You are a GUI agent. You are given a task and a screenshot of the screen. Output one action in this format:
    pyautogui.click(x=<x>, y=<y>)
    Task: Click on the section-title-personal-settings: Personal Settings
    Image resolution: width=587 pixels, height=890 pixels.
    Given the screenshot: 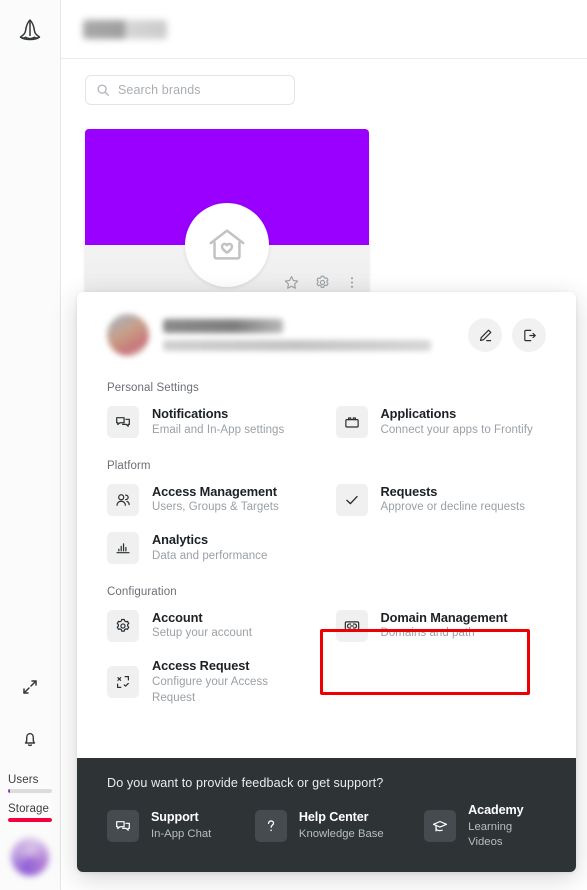 What is the action you would take?
    pyautogui.click(x=153, y=388)
    